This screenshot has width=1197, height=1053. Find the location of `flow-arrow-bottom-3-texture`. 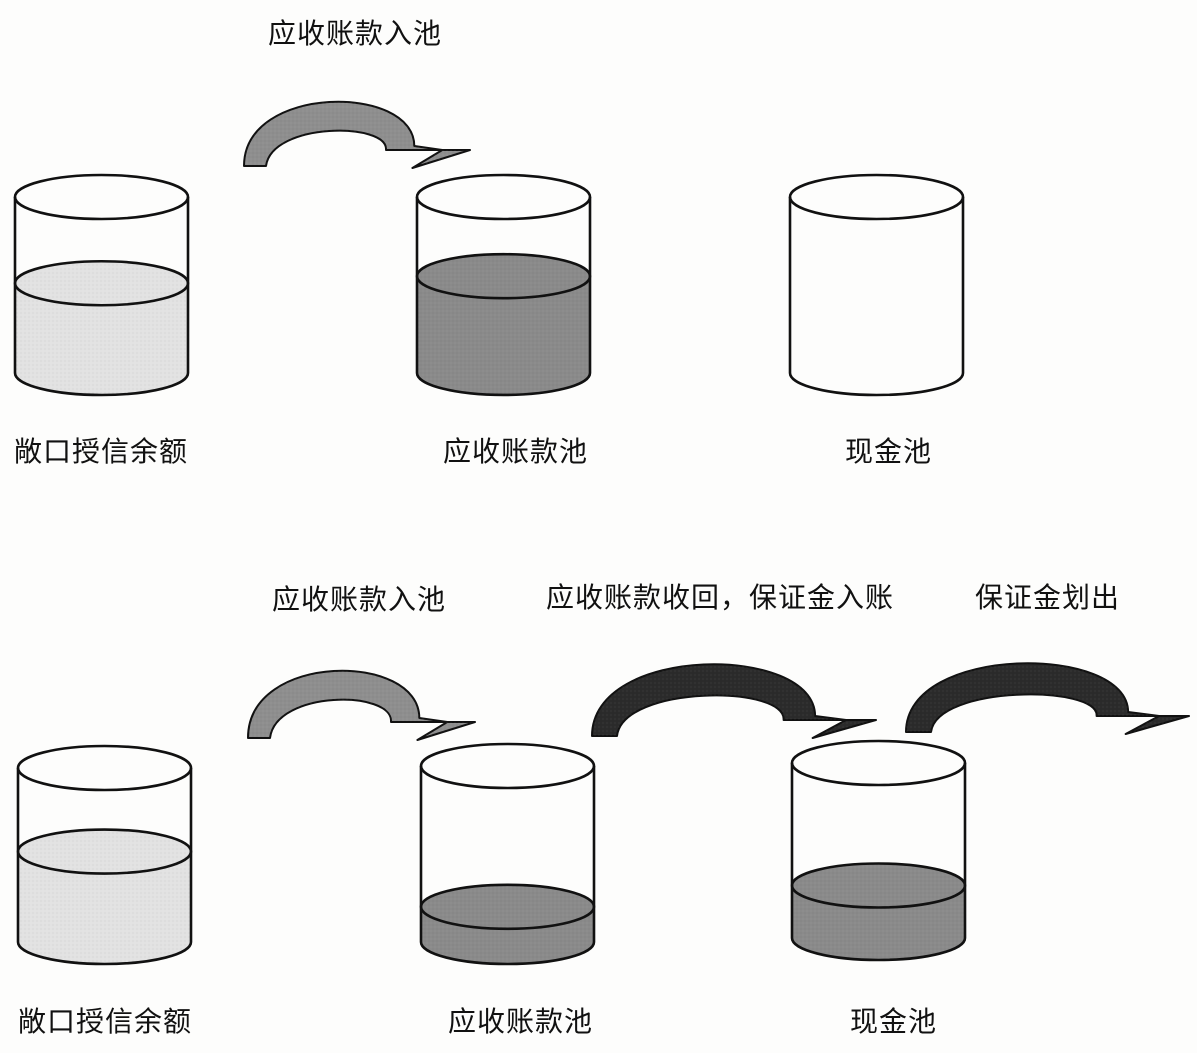

flow-arrow-bottom-3-texture is located at coordinates (1047, 698).